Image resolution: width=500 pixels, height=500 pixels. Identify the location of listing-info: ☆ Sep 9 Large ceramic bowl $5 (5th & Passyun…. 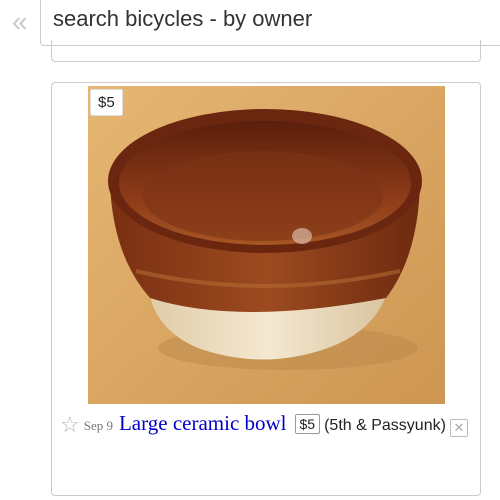
(266, 424).